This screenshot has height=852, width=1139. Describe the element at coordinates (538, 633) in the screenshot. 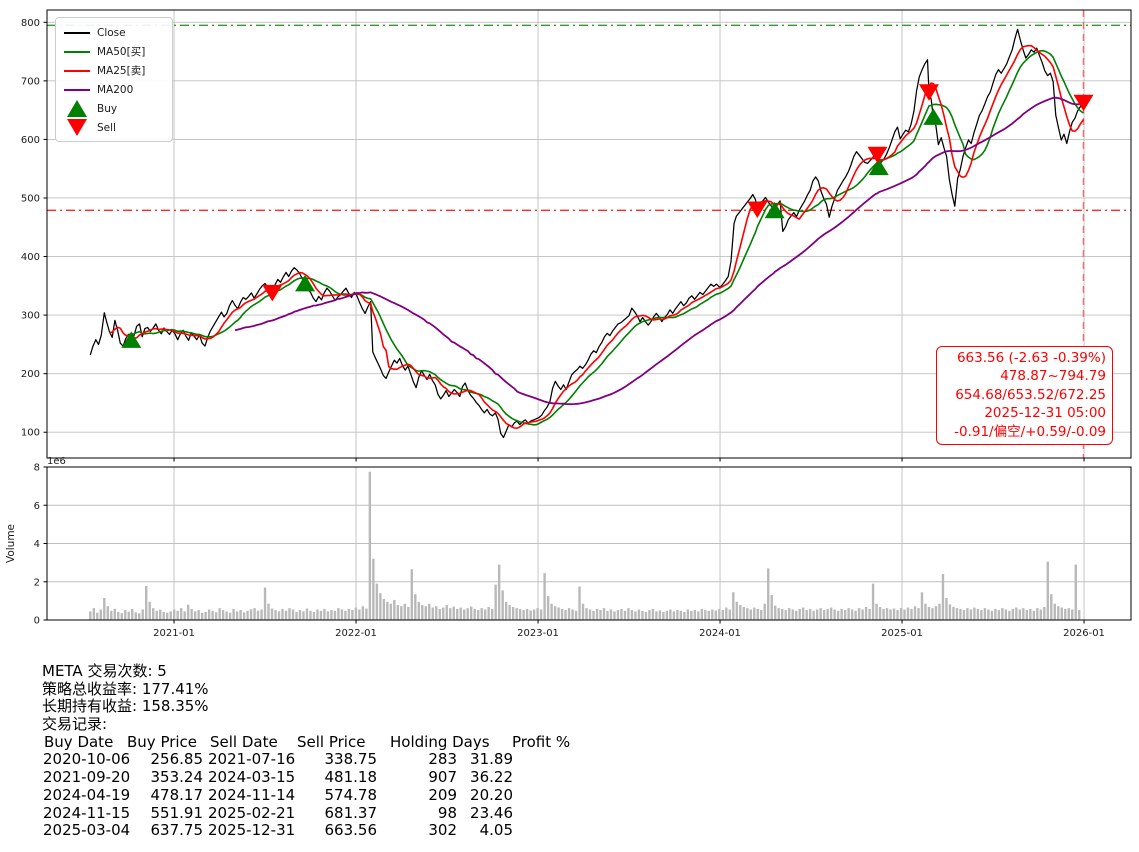

I see `date-tick-label: 2023-01` at that location.